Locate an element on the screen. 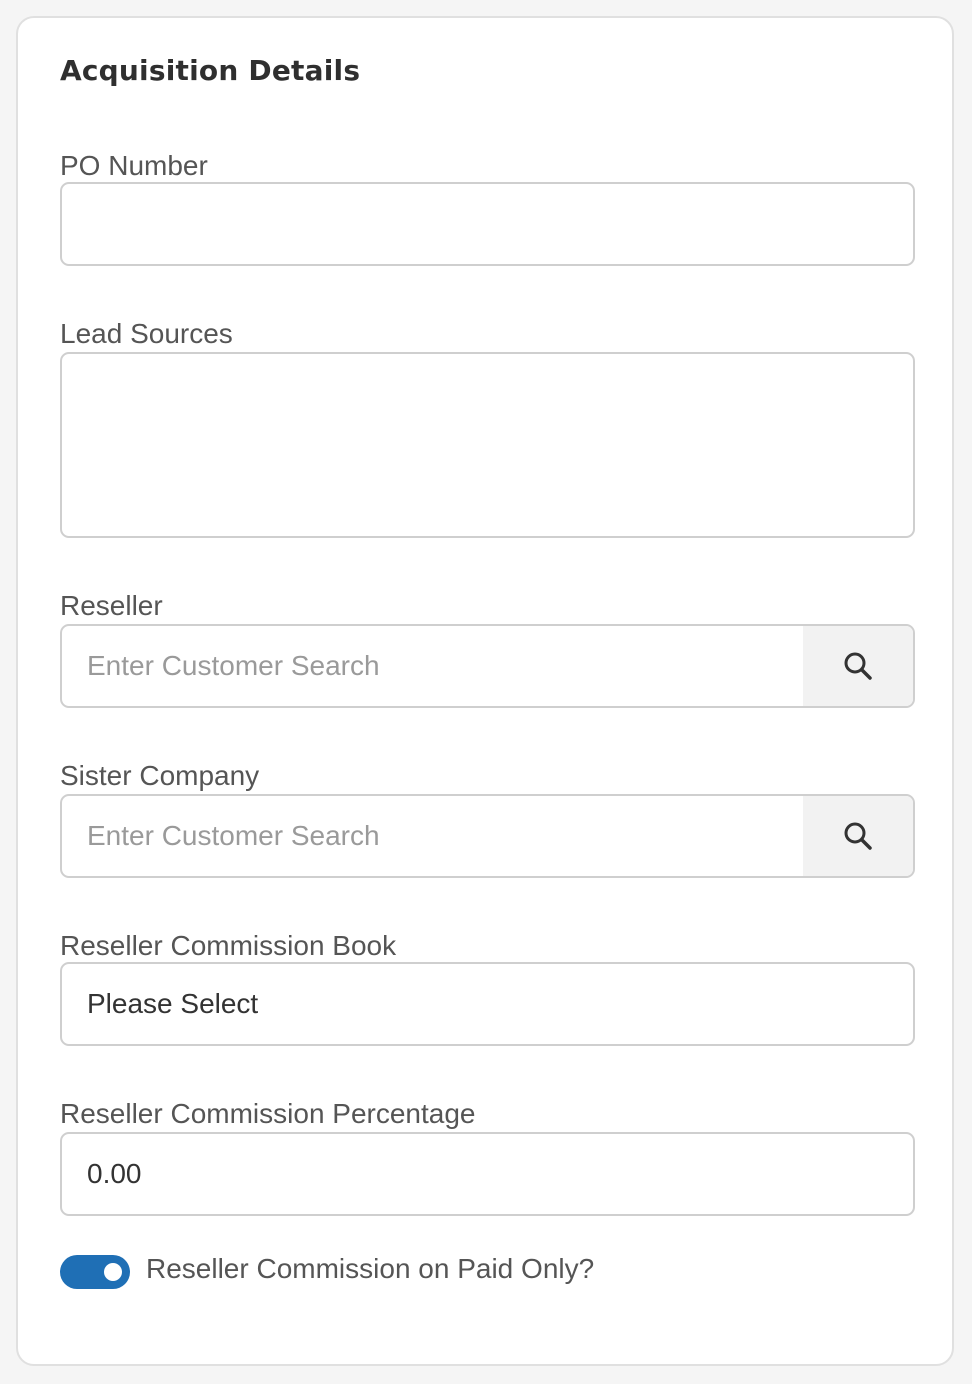  paid-only-toggle-label: Reseller Commission on Paid Only? is located at coordinates (370, 1269).